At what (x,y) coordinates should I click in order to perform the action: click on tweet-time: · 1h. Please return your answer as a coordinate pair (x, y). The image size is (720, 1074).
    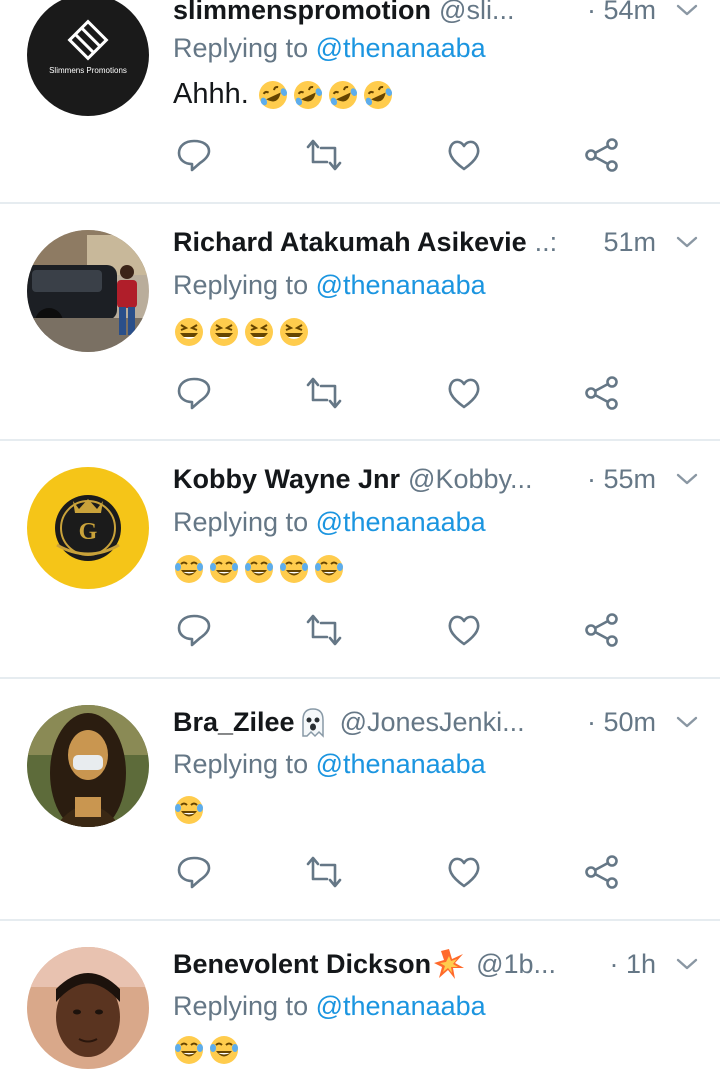
    Looking at the image, I should click on (632, 964).